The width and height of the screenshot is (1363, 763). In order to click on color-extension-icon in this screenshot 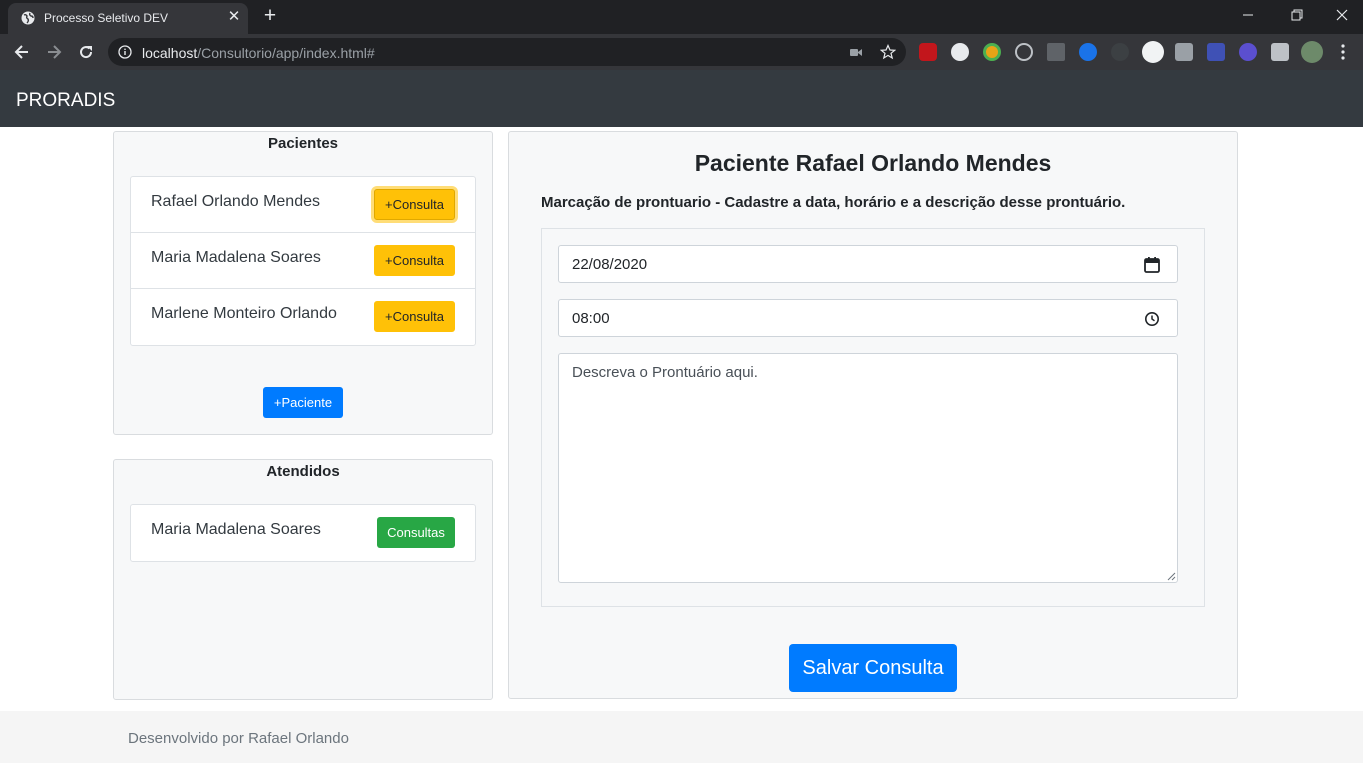, I will do `click(992, 52)`.